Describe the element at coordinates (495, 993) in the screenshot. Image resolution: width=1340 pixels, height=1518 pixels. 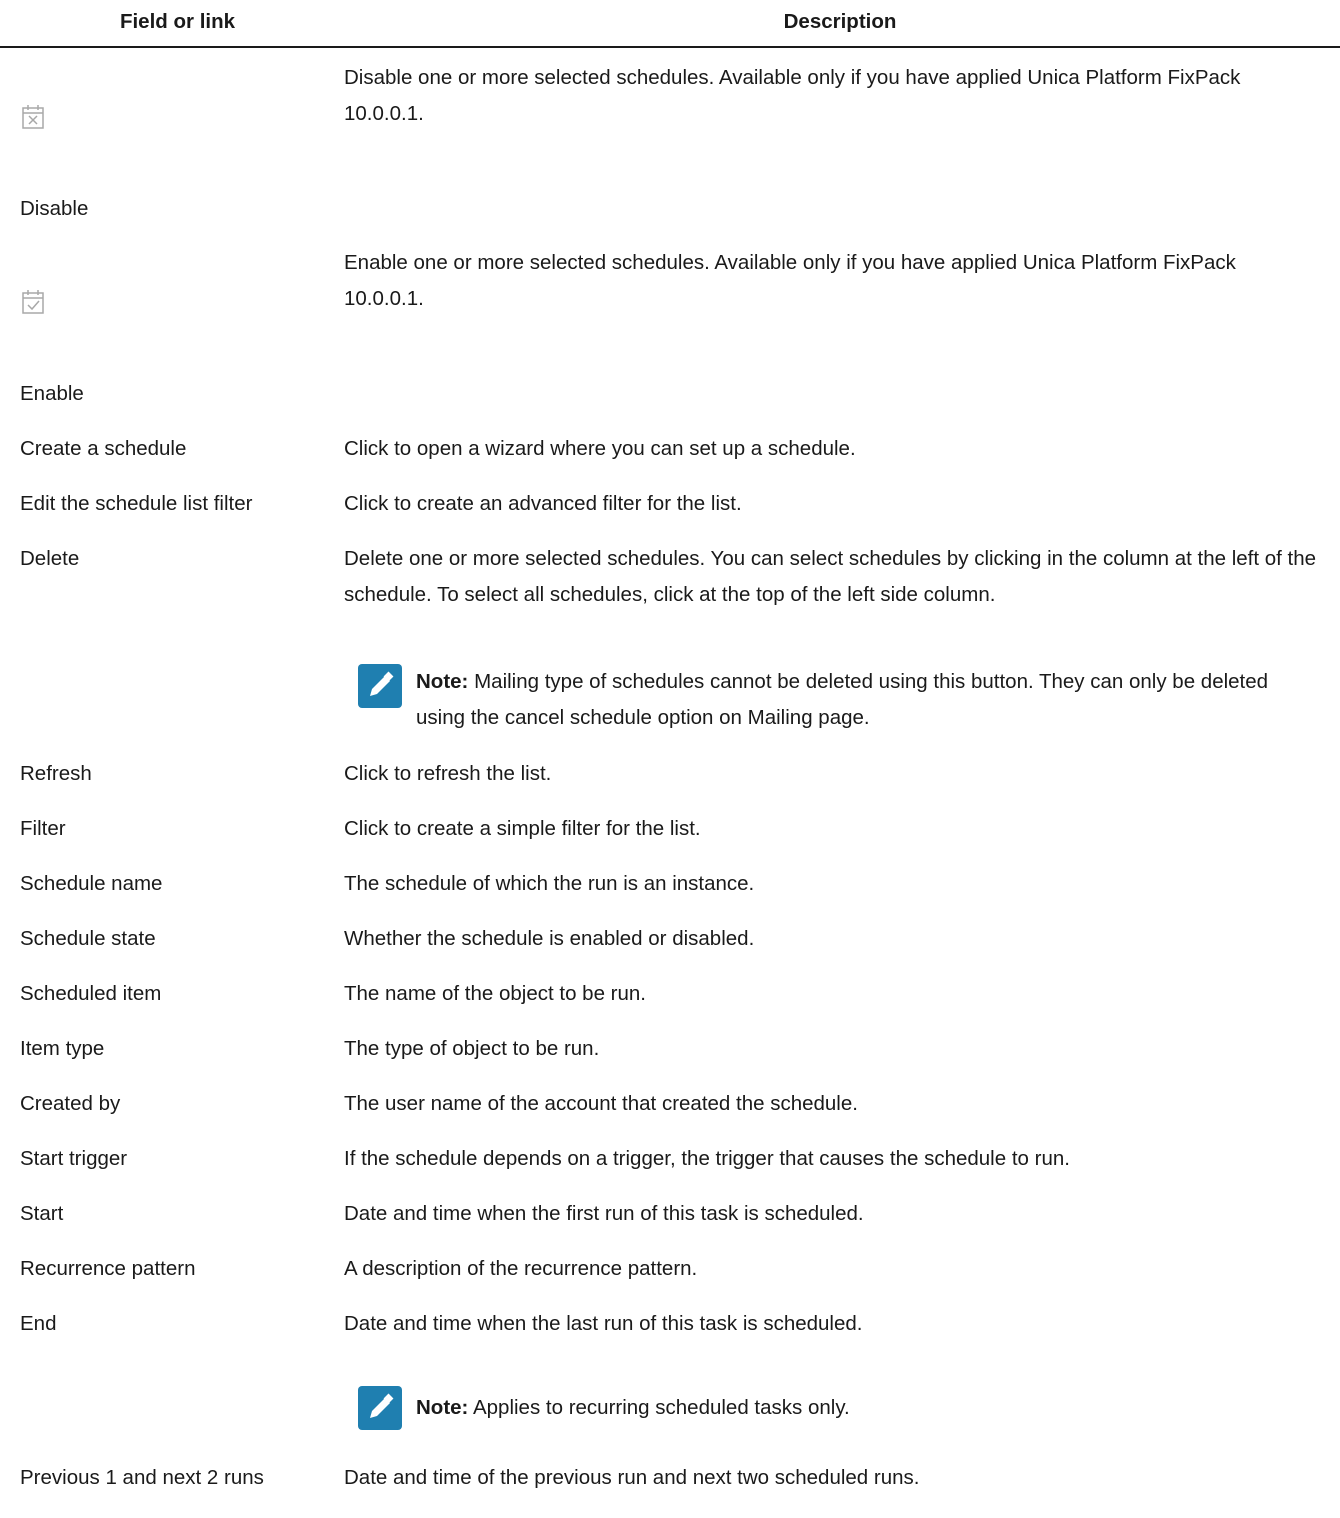
I see `row-description: The name of the object to be run.` at that location.